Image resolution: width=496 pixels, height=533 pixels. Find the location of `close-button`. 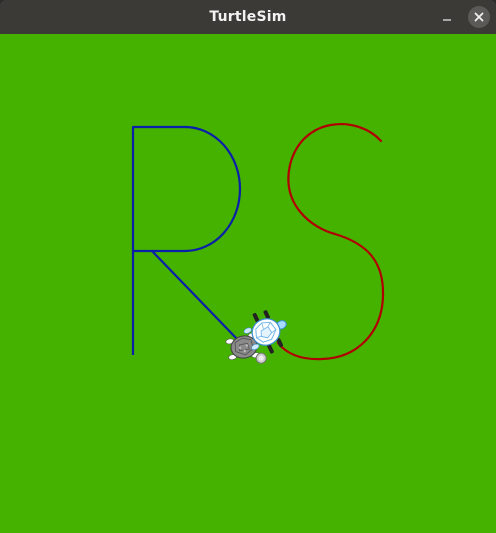

close-button is located at coordinates (479, 17).